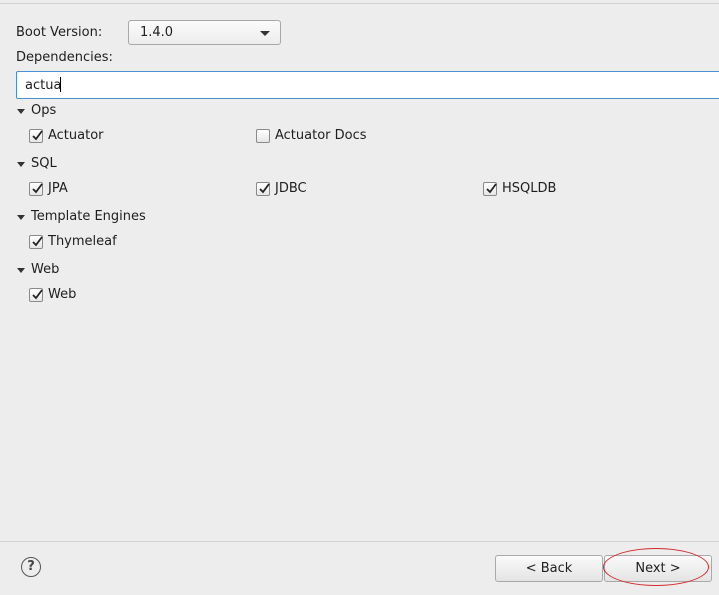  What do you see at coordinates (60, 84) in the screenshot?
I see `text-cursor` at bounding box center [60, 84].